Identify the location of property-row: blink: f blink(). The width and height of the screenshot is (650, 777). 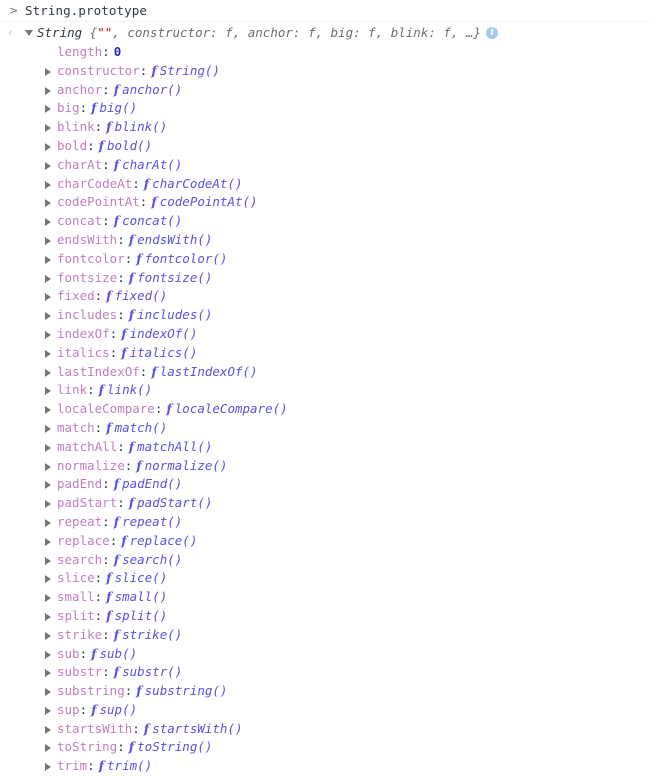
(325, 127).